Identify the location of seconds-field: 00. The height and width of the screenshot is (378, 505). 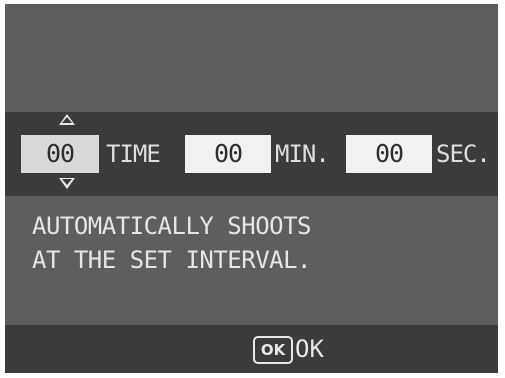
(389, 154).